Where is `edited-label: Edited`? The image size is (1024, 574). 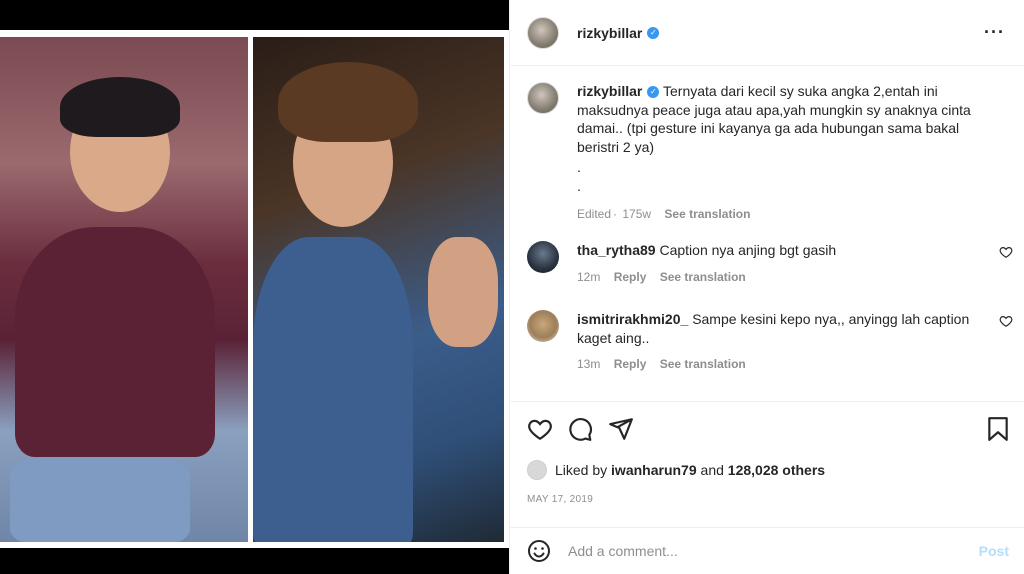
edited-label: Edited is located at coordinates (594, 214).